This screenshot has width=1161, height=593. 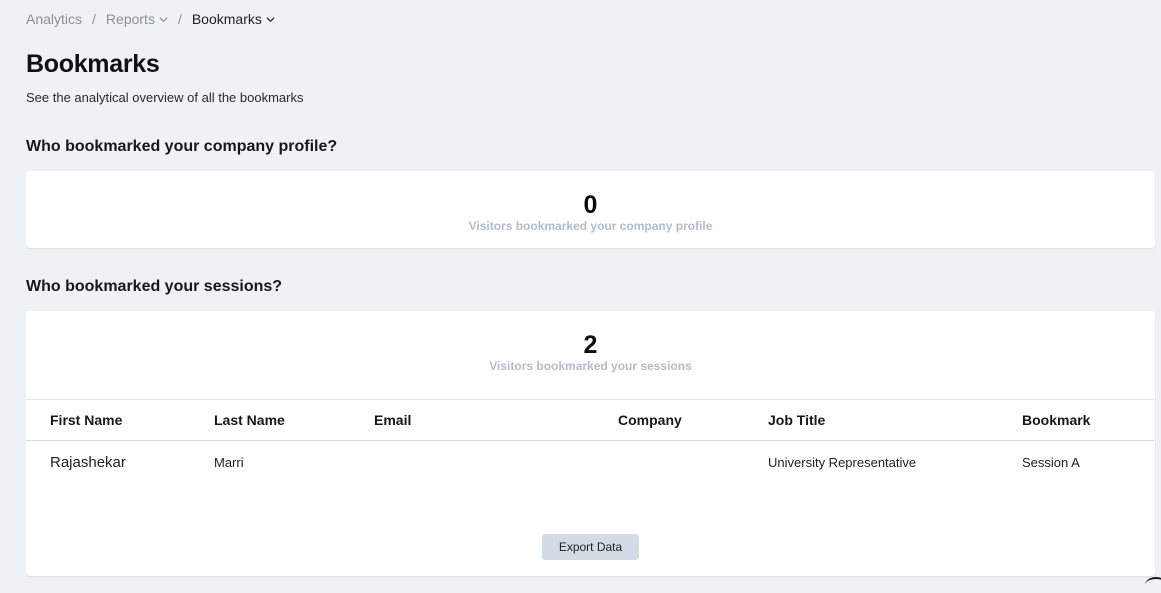 I want to click on breadcrumb-bookmarks: Bookmarks, so click(x=233, y=19).